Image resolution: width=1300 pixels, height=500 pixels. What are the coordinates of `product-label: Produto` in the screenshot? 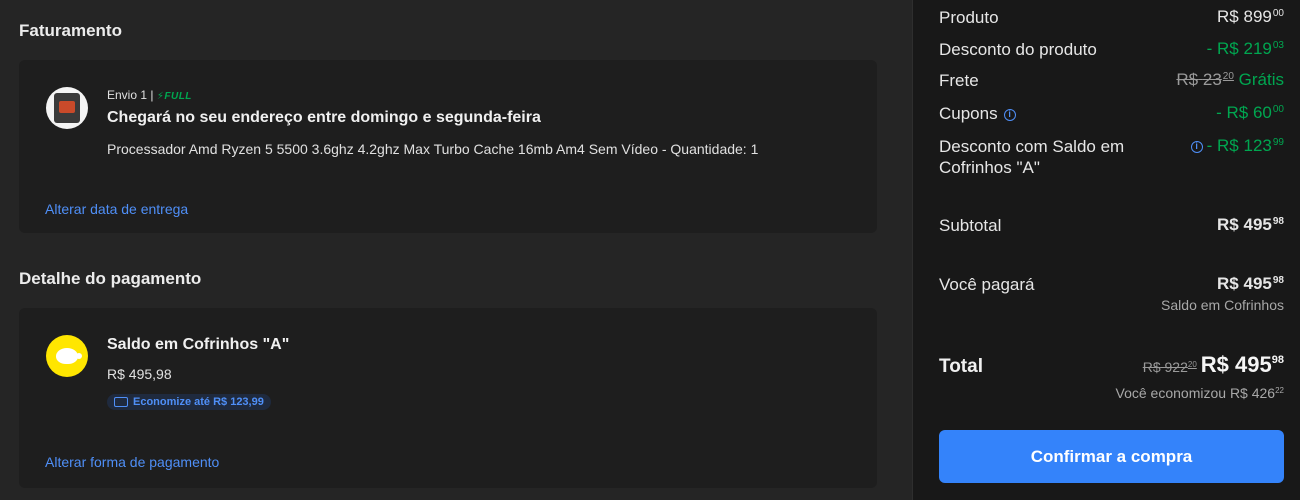 It's located at (969, 17).